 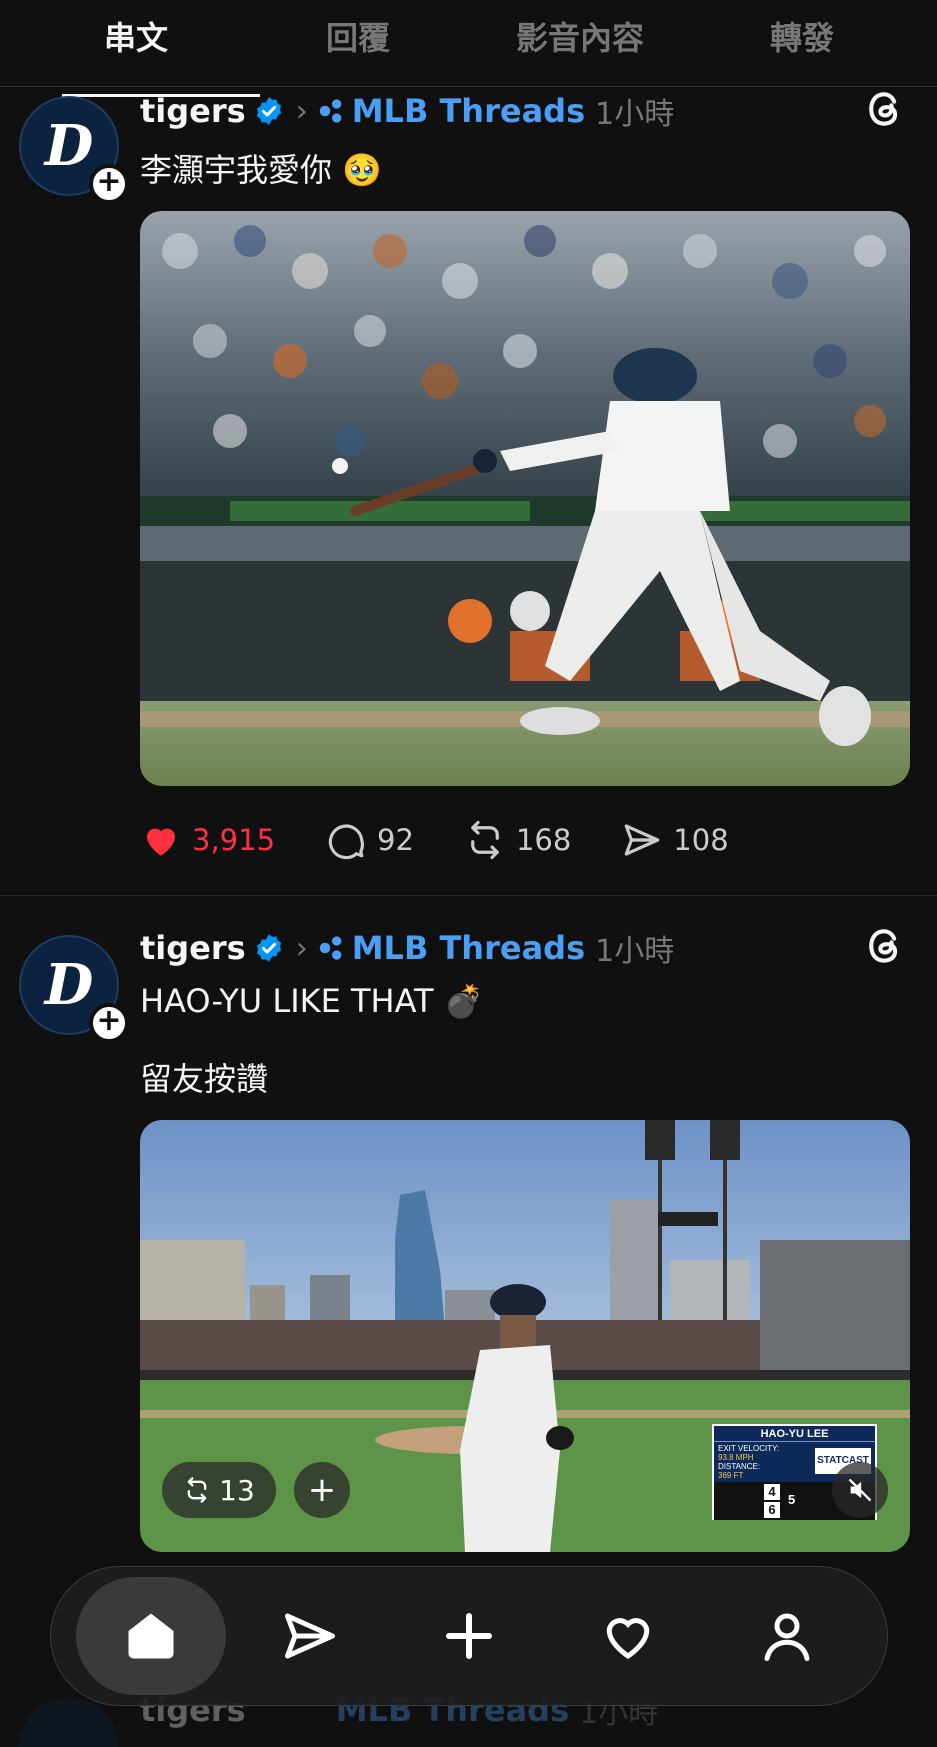 I want to click on nav-profile, so click(x=787, y=1636).